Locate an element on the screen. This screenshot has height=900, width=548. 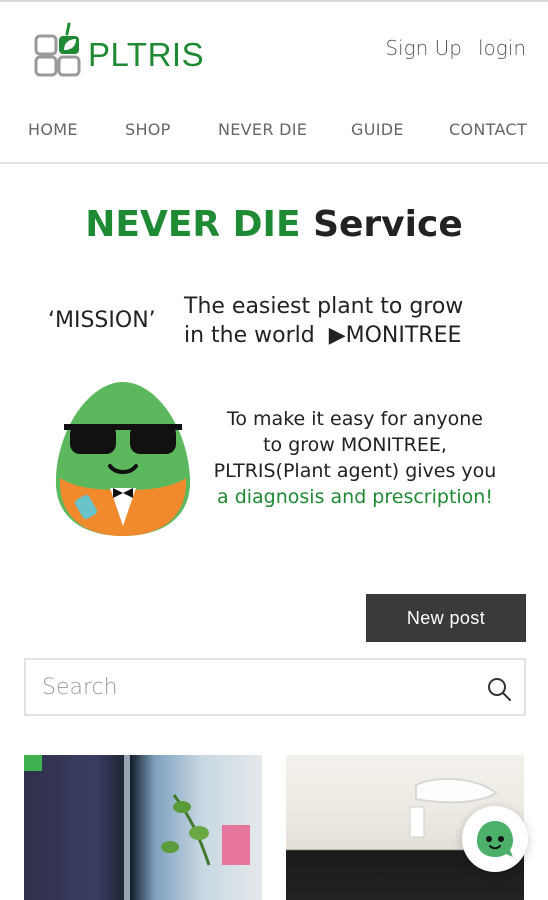
mission-line-1: The easiest plant to grow is located at coordinates (324, 306).